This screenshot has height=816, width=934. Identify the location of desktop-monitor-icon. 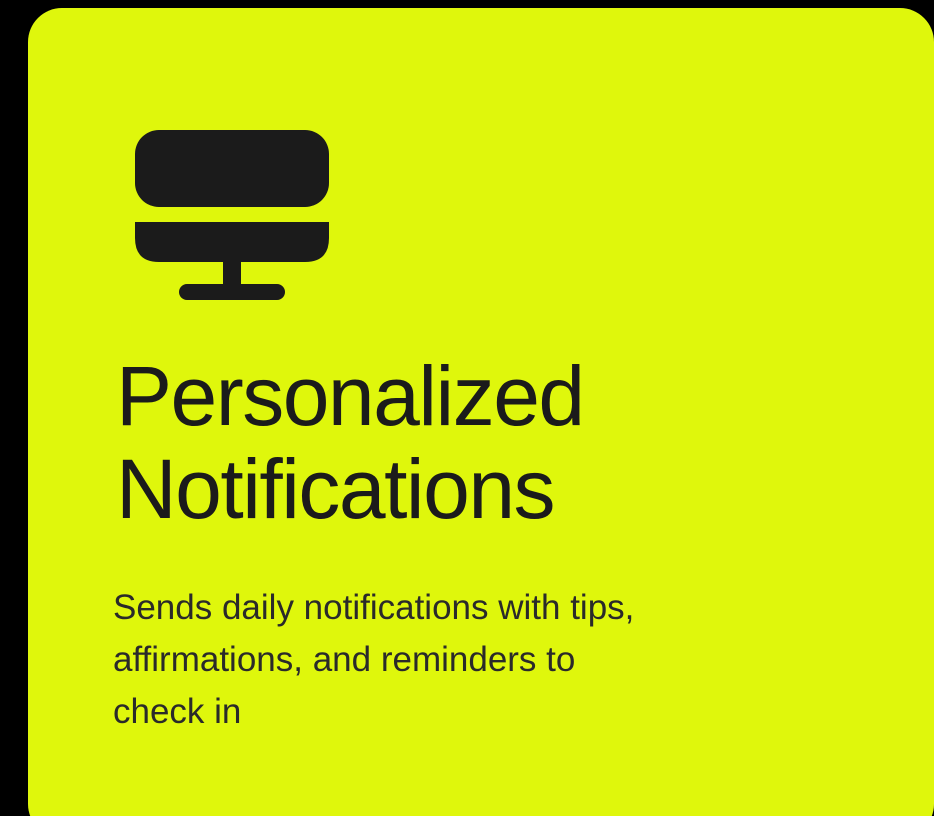
(232, 215).